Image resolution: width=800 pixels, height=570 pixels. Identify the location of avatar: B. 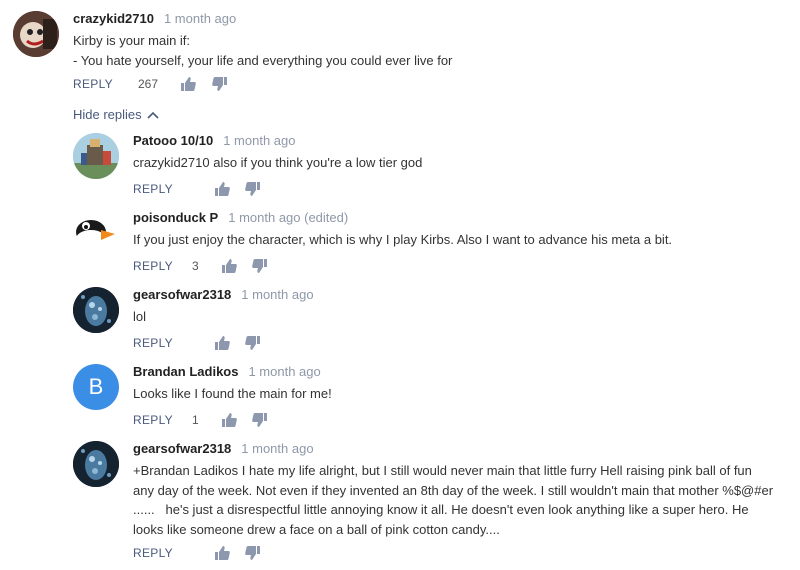
(96, 387).